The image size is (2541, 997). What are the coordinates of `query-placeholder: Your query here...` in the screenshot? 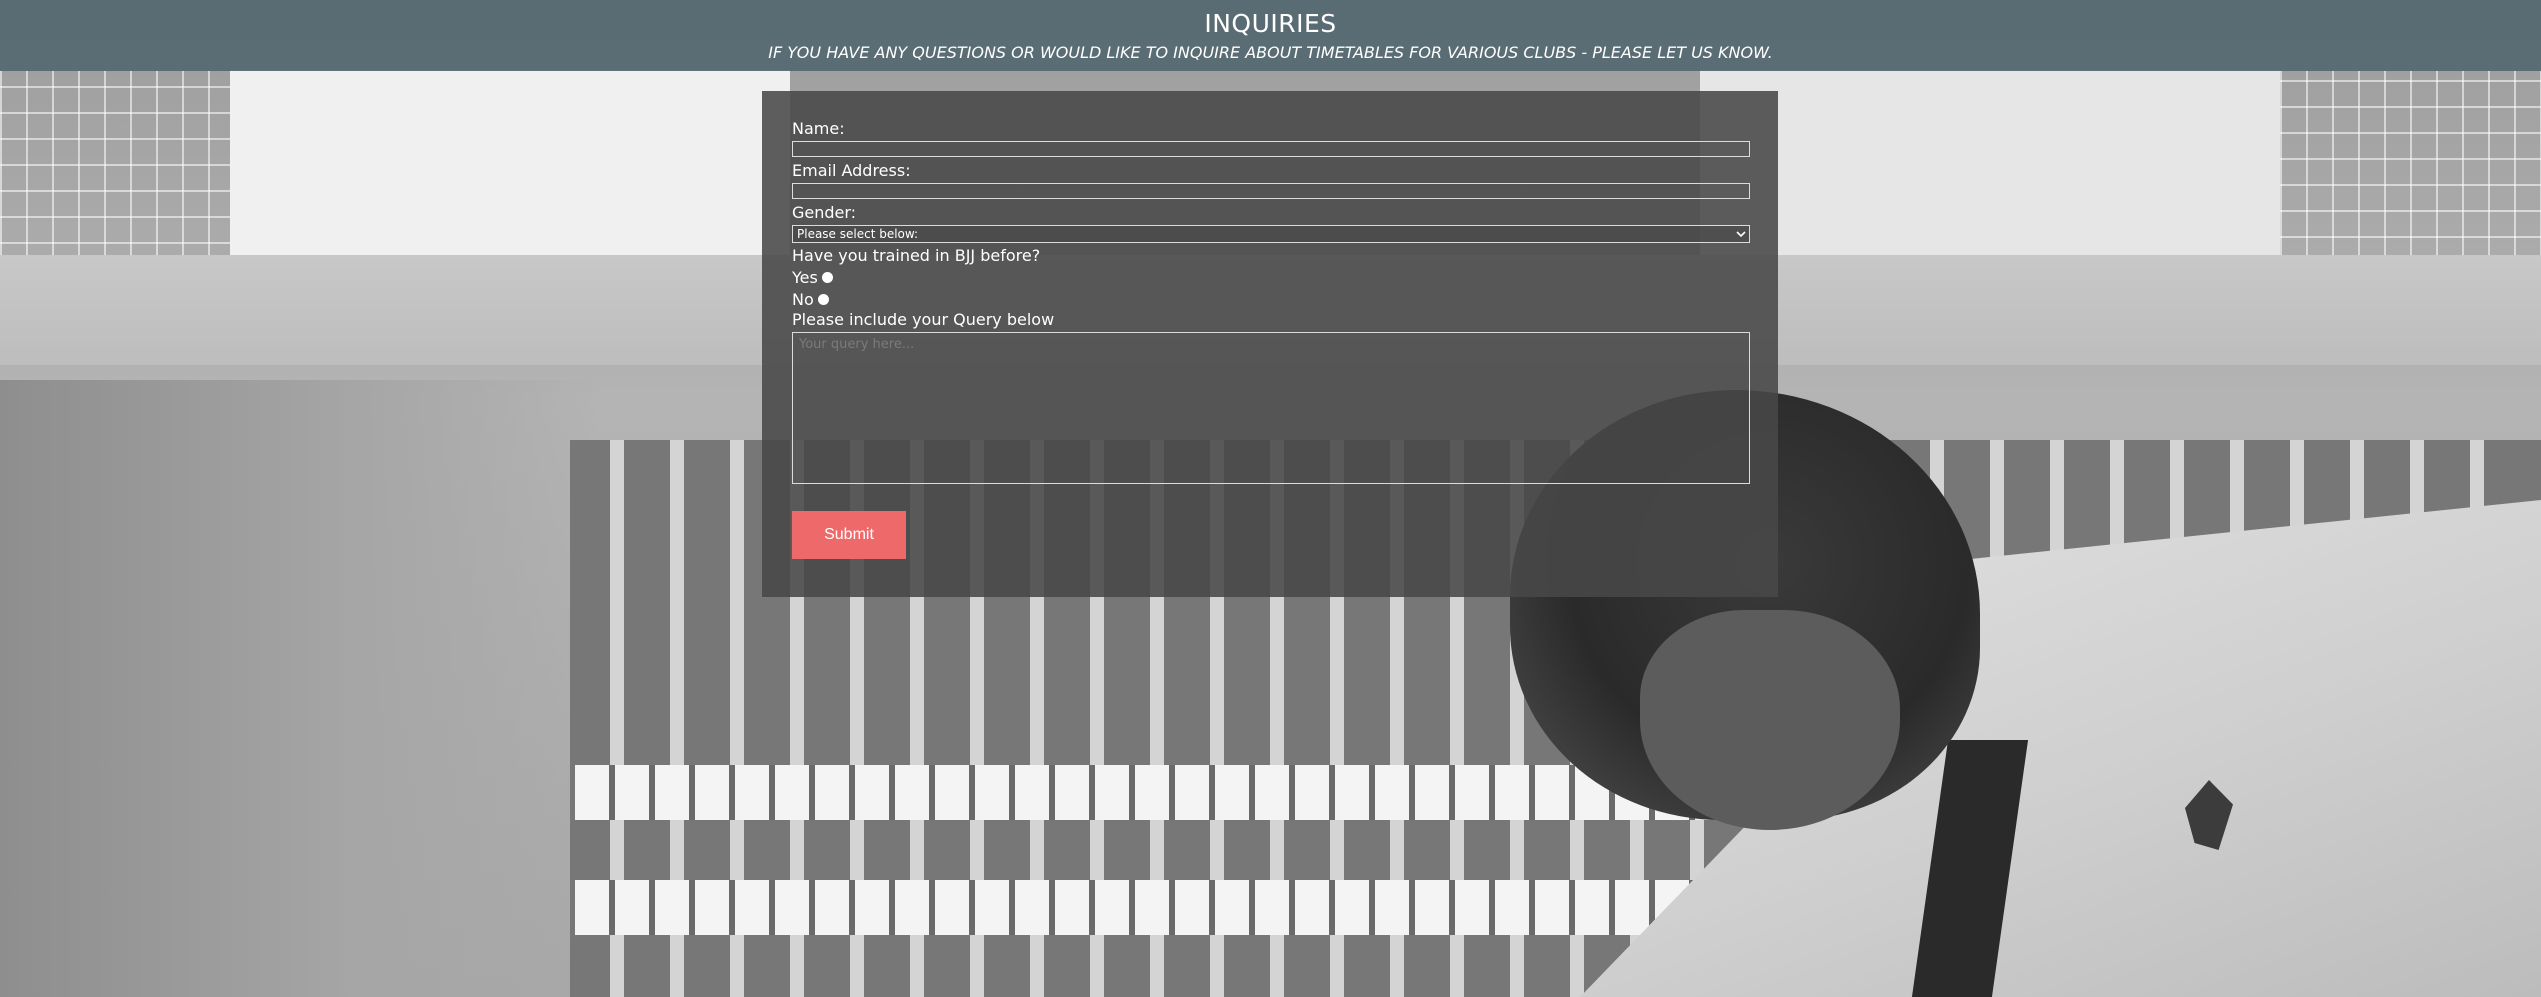 It's located at (857, 344).